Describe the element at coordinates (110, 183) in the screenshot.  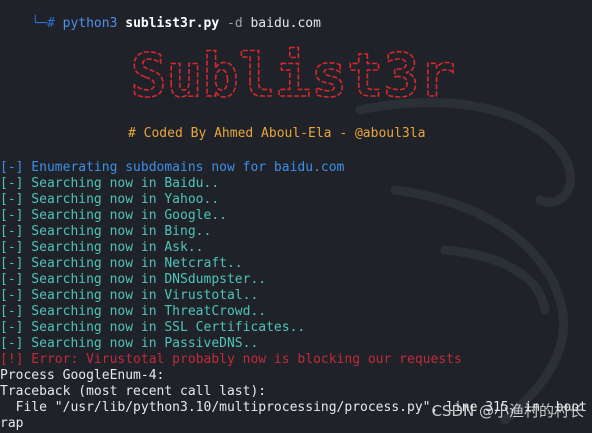
I see `search-line-baidu: [-] Searching now in Baidu..` at that location.